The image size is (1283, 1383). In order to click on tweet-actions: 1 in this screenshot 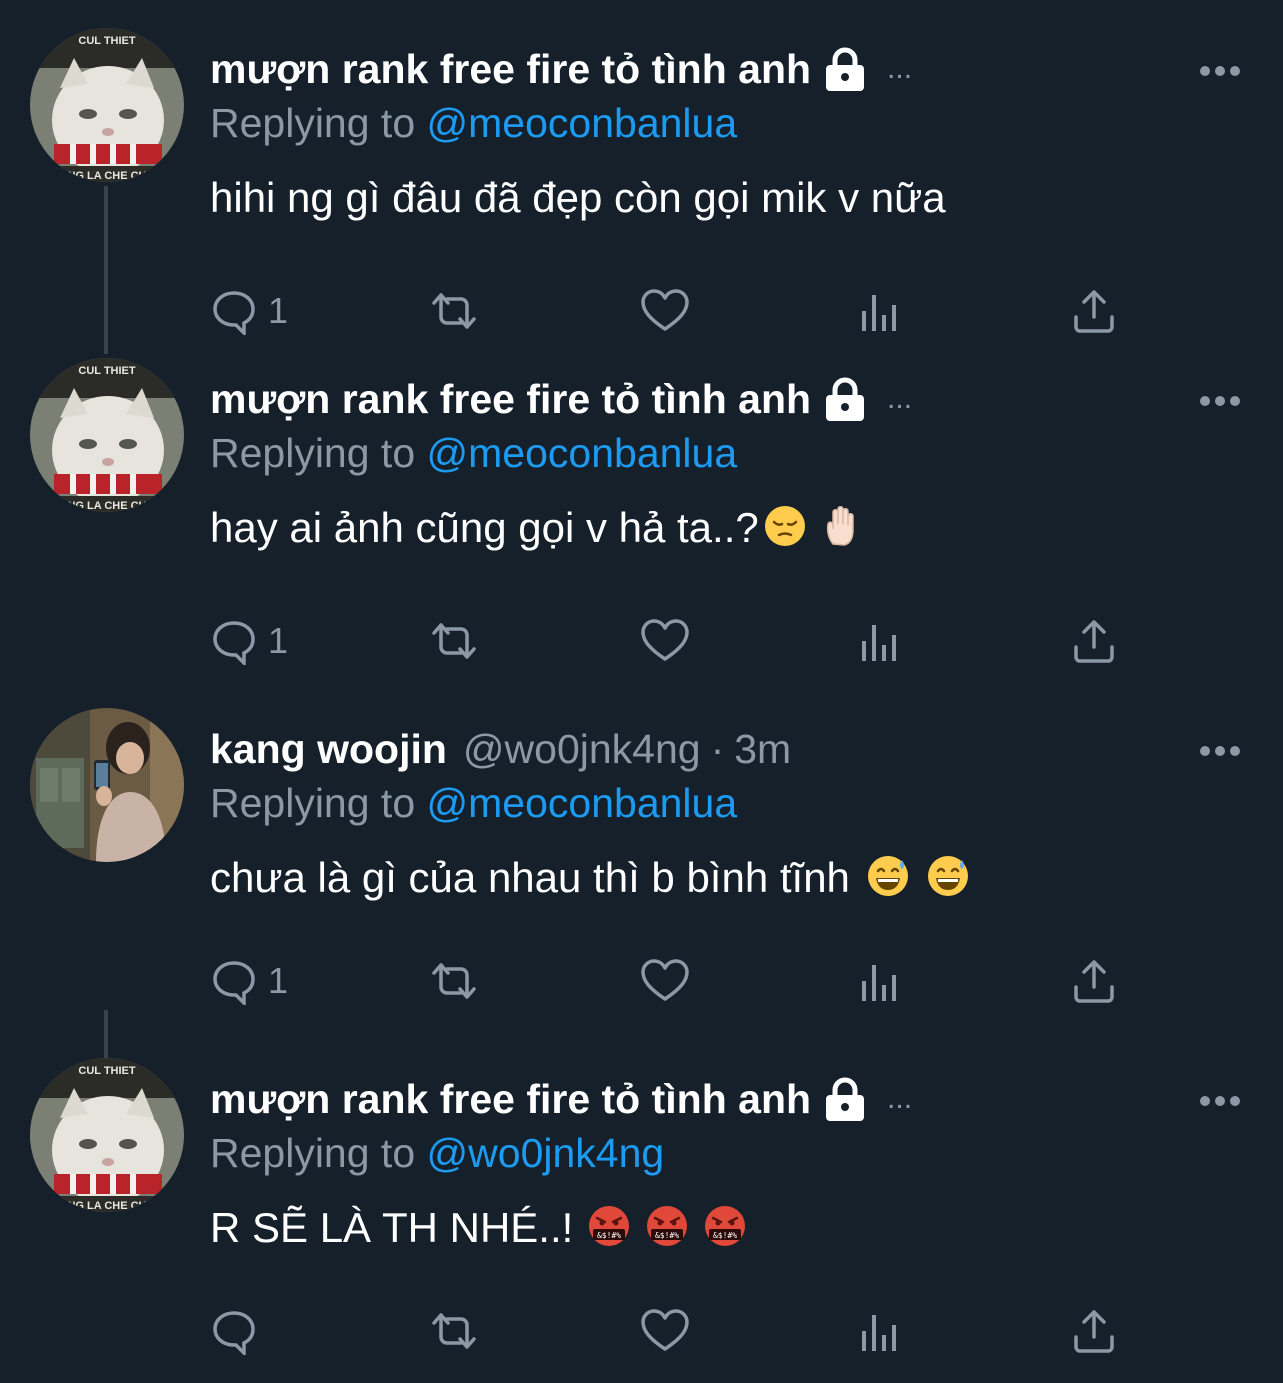, I will do `click(670, 641)`.